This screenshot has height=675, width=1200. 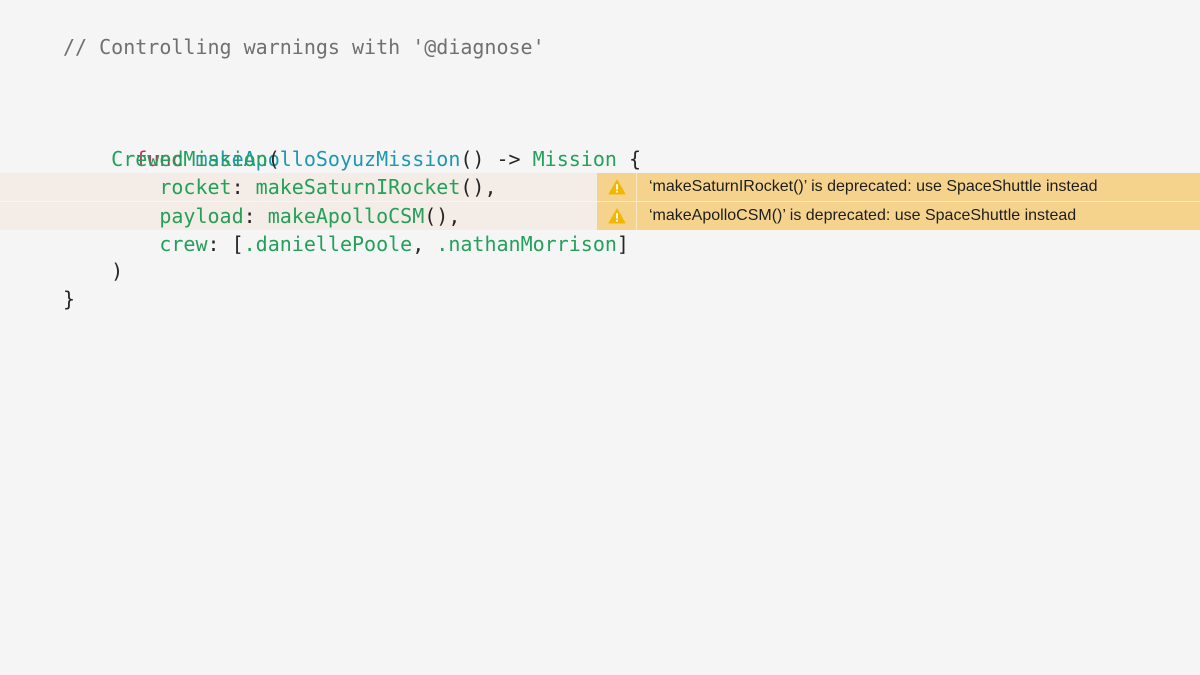 What do you see at coordinates (117, 271) in the screenshot?
I see `close-paren: )` at bounding box center [117, 271].